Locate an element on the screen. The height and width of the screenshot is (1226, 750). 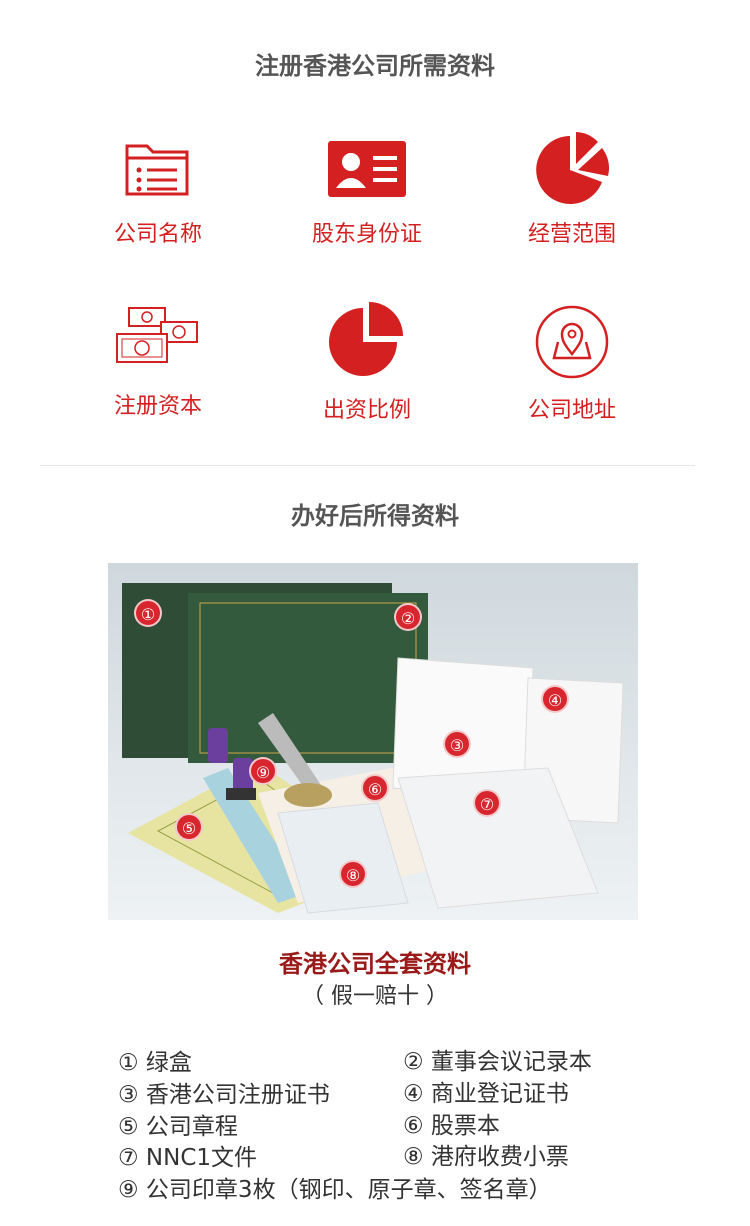
pie-quarter-icon is located at coordinates (366, 339).